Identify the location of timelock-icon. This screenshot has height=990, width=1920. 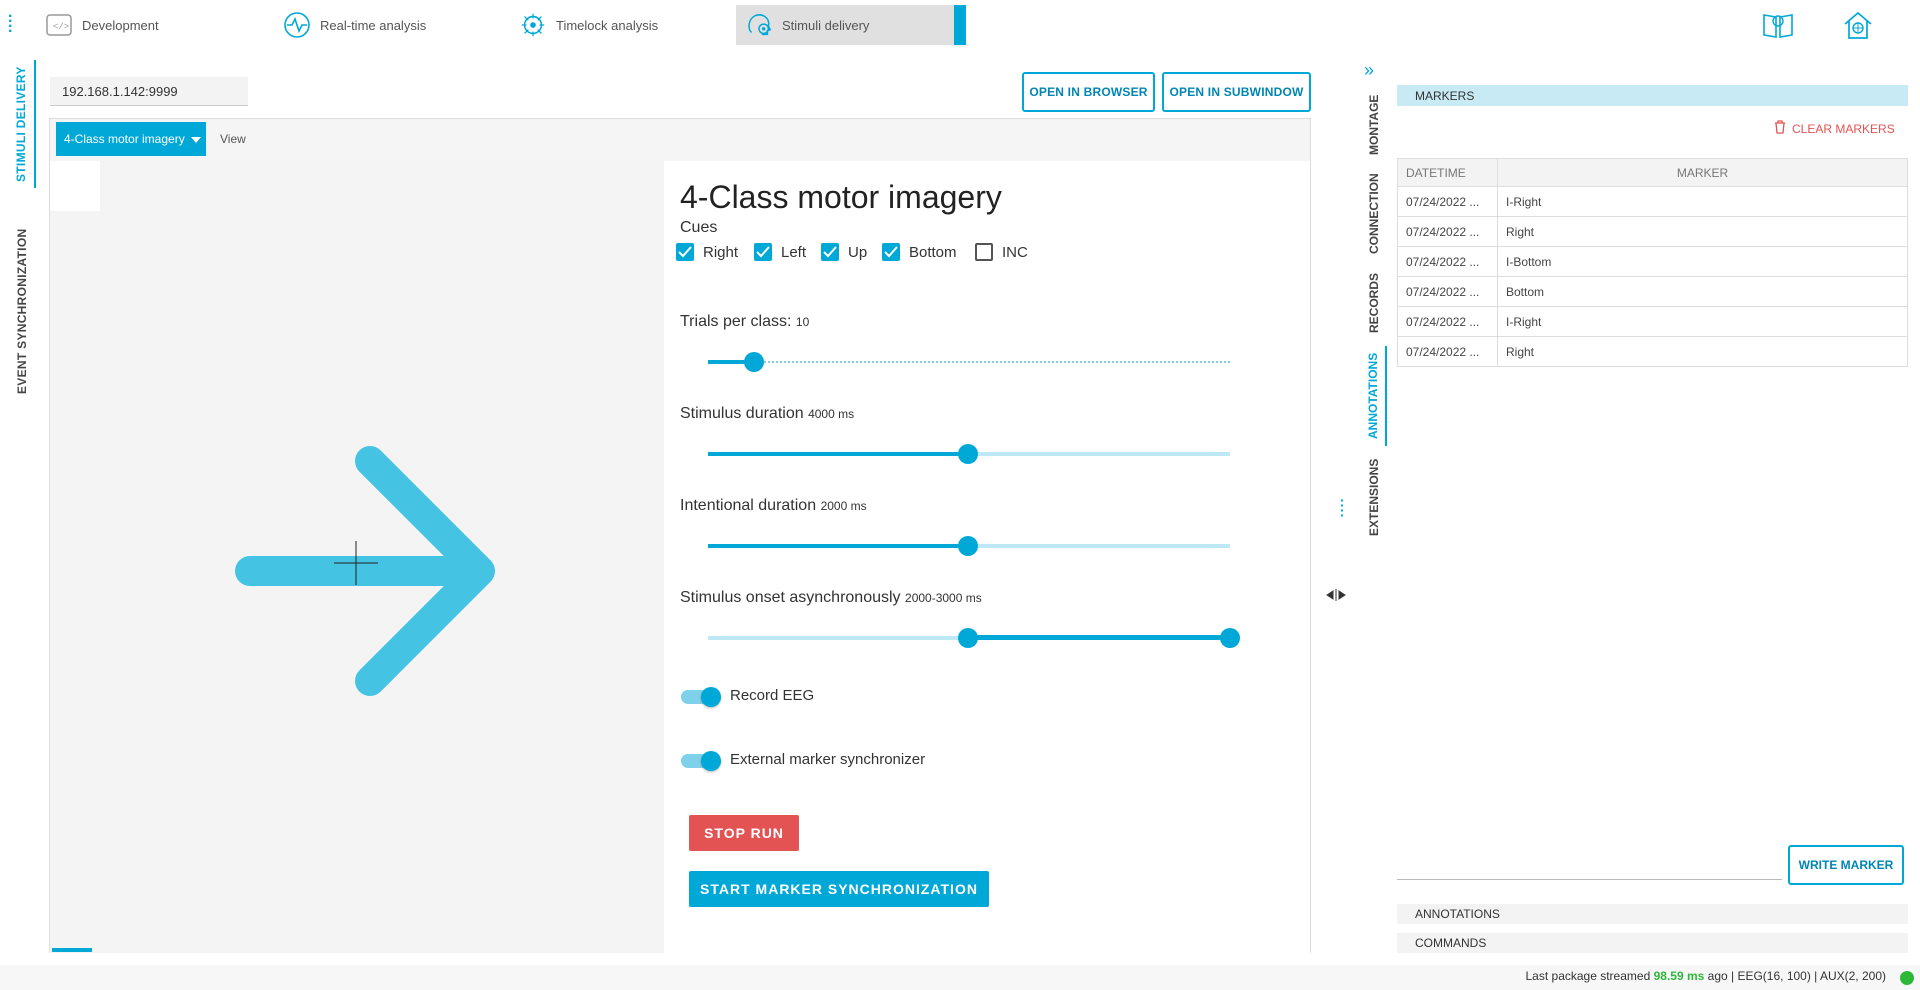
(533, 25).